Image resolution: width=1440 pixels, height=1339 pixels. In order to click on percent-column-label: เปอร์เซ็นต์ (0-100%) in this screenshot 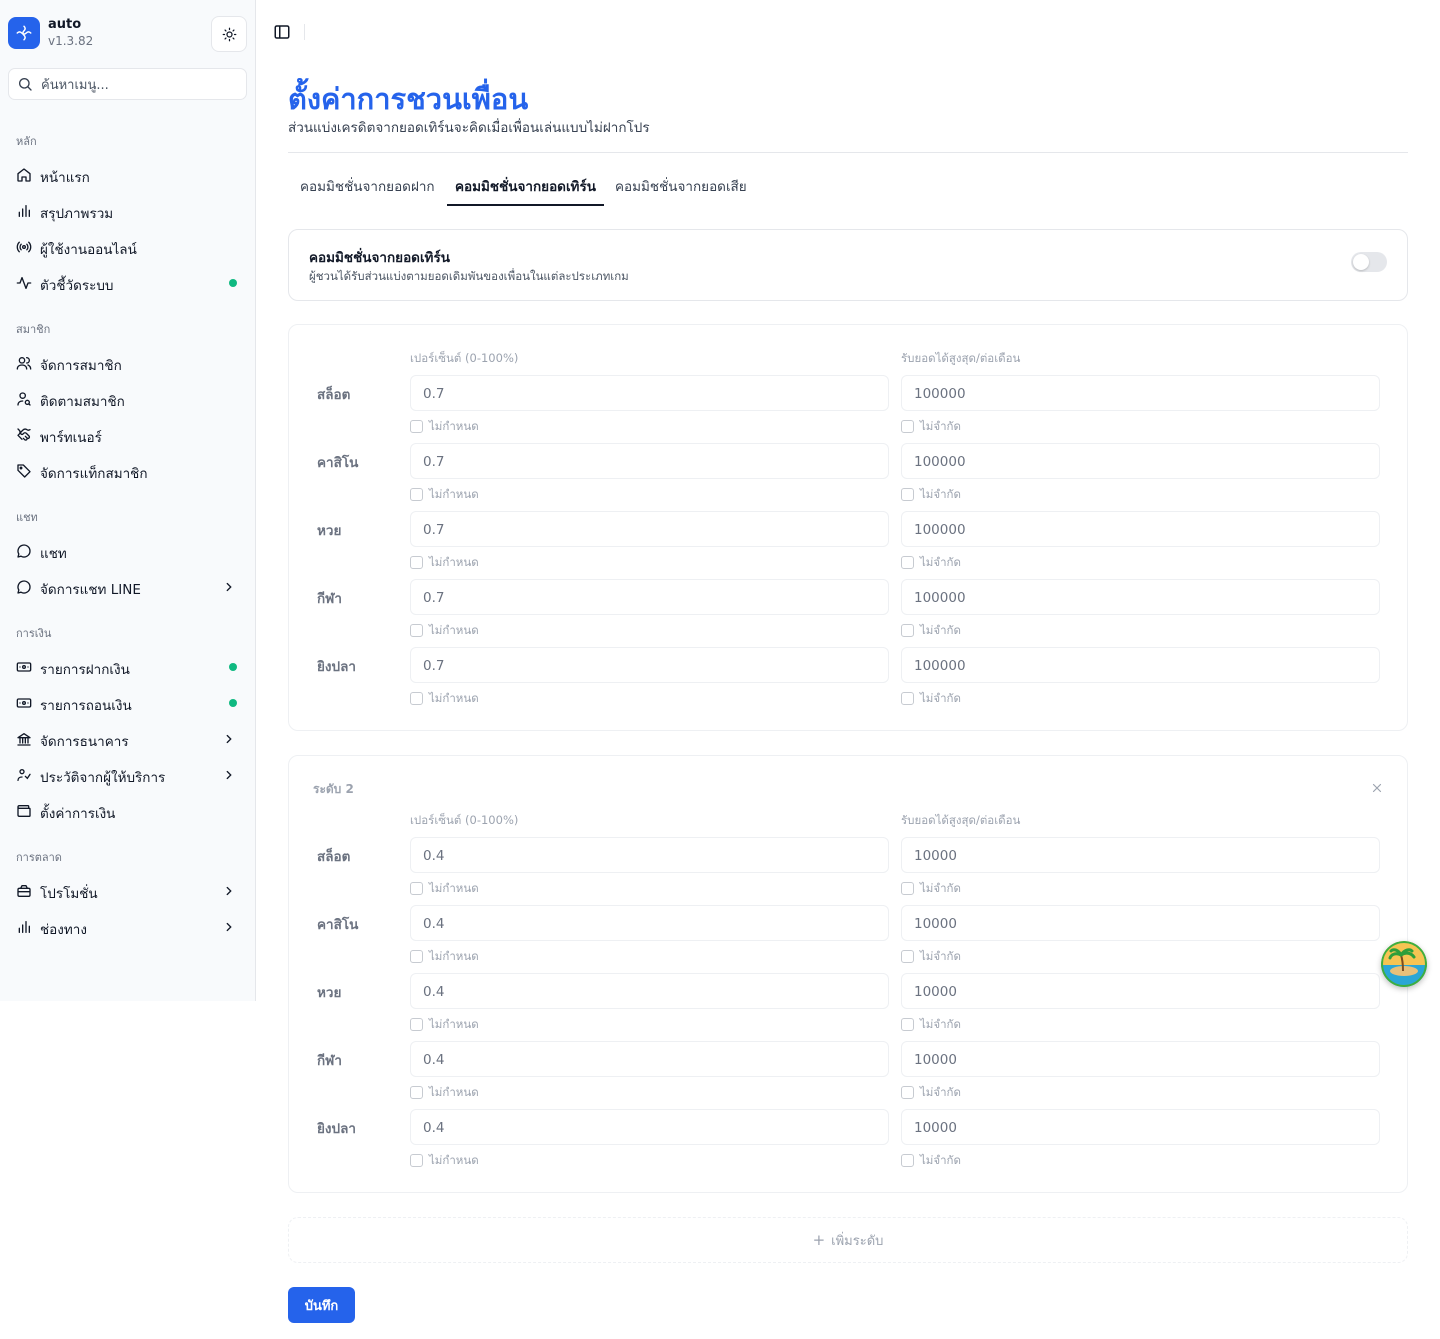, I will do `click(464, 358)`.